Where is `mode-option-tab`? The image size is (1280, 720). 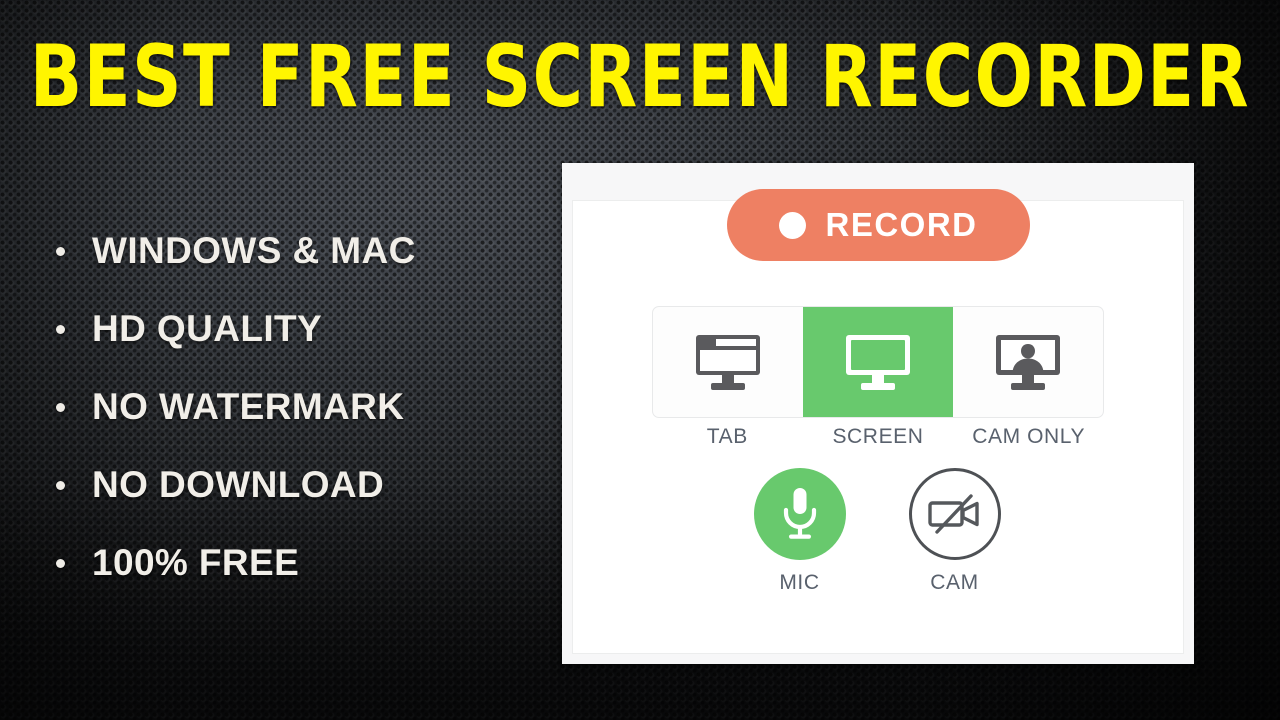 mode-option-tab is located at coordinates (728, 362).